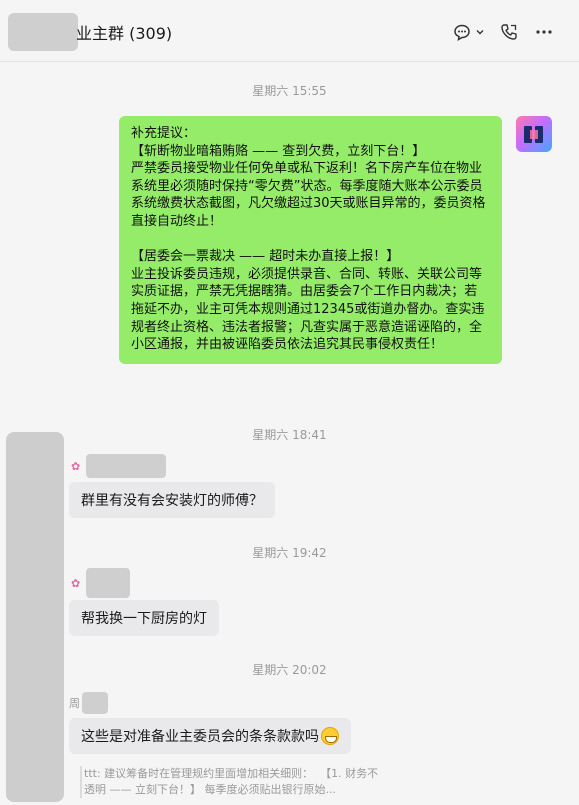 This screenshot has height=805, width=579. What do you see at coordinates (479, 32) in the screenshot?
I see `chevron-down-icon` at bounding box center [479, 32].